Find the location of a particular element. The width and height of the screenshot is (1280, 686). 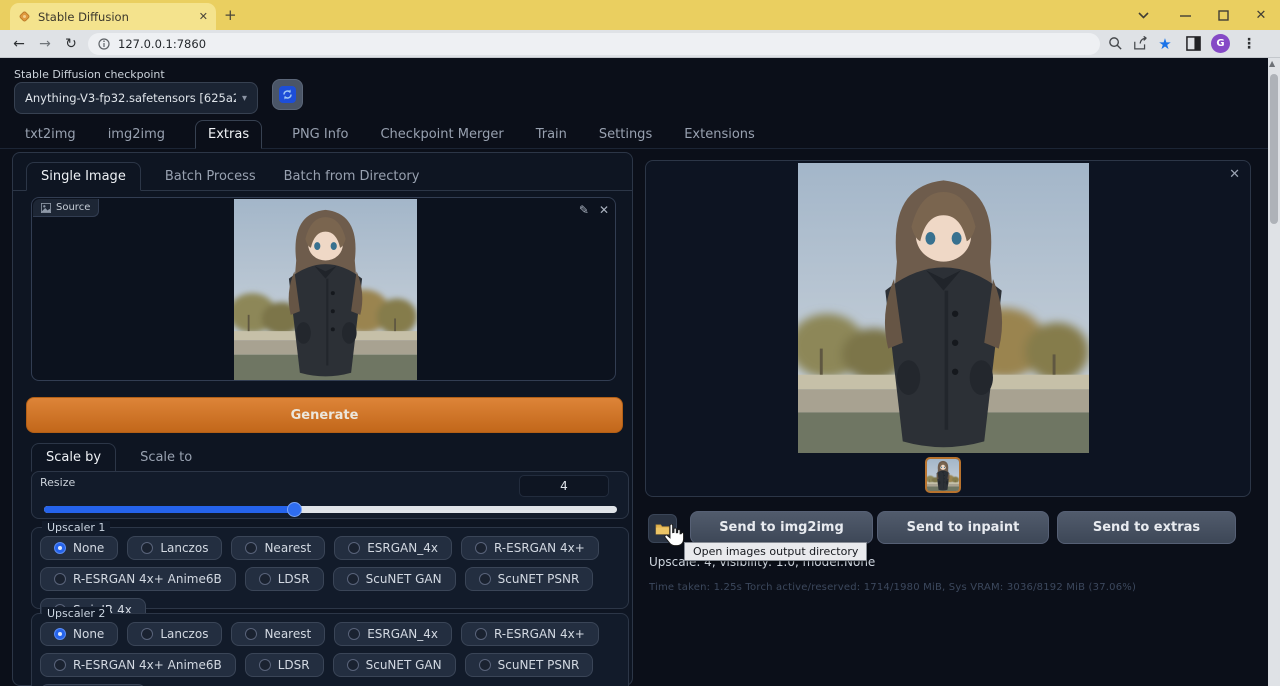

option-label: LDSR is located at coordinates (293, 665).